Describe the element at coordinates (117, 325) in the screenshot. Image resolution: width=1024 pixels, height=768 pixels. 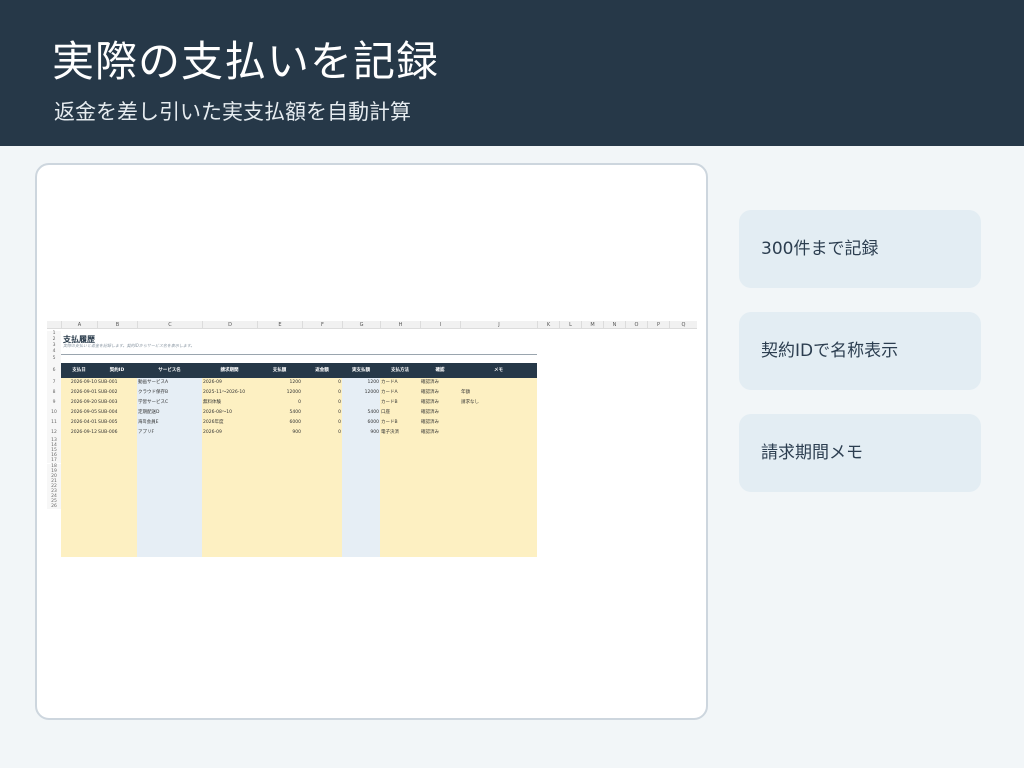
I see `column-header: B` at that location.